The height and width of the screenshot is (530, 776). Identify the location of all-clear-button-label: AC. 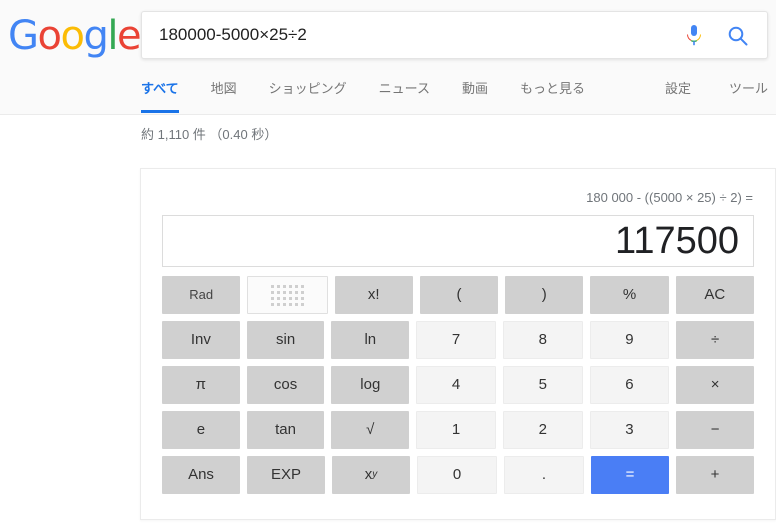
(715, 294).